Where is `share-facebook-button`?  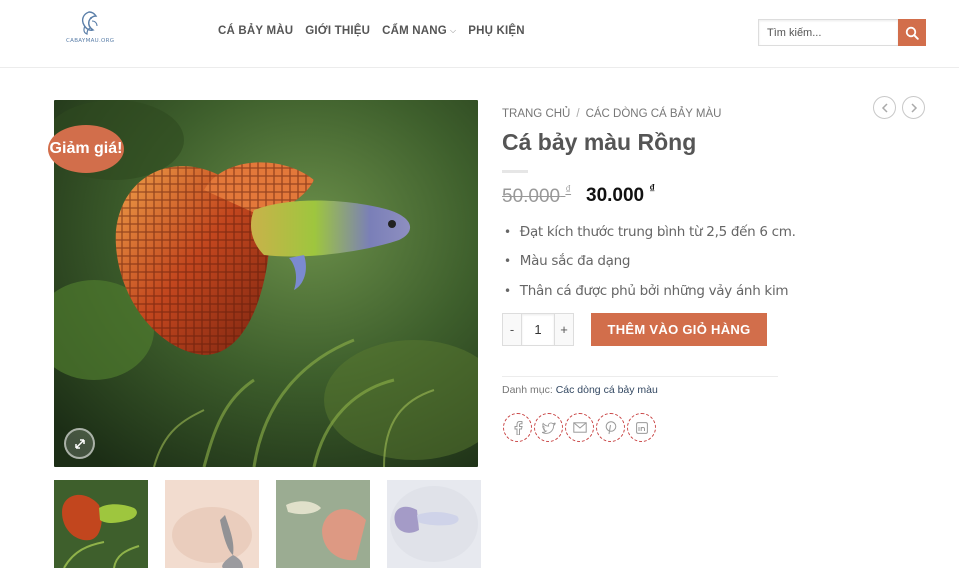 share-facebook-button is located at coordinates (517, 427).